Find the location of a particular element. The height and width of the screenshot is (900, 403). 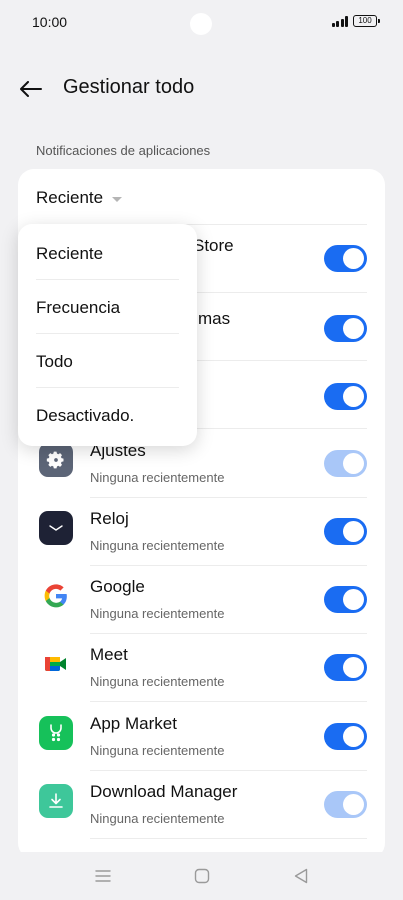

back-triangle-icon is located at coordinates (301, 876).